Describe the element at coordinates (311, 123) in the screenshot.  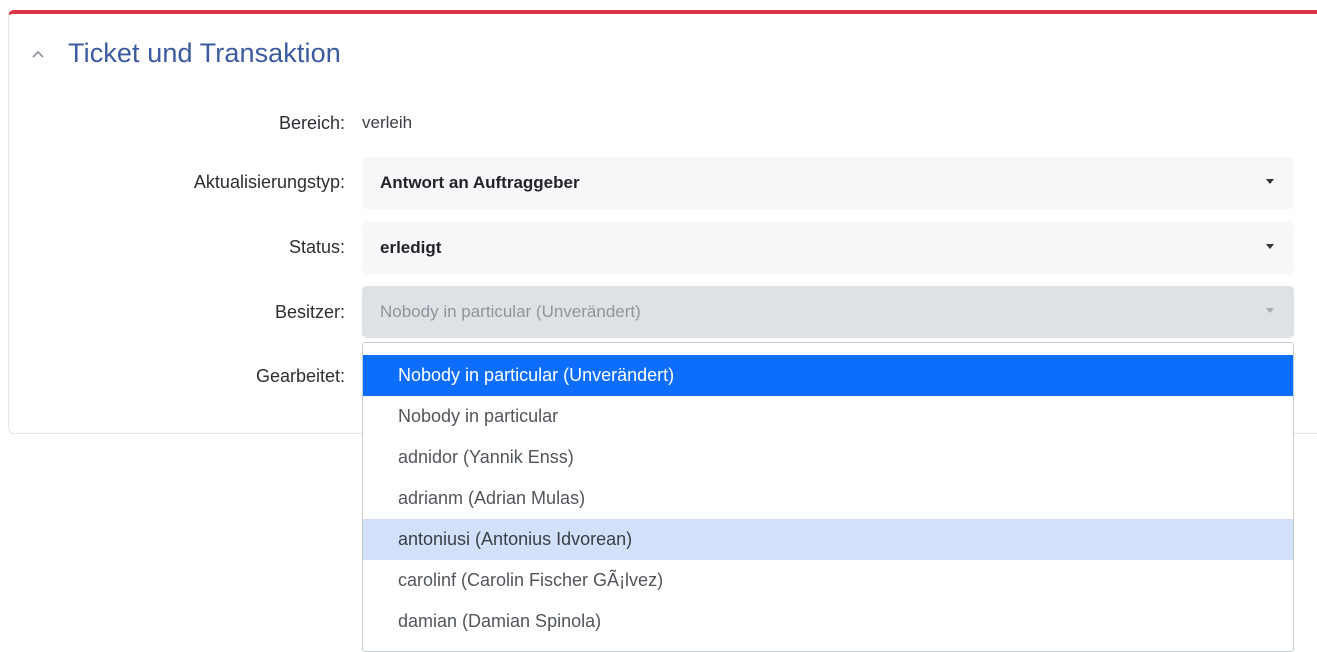
I see `bereich-label: Bereich:` at that location.